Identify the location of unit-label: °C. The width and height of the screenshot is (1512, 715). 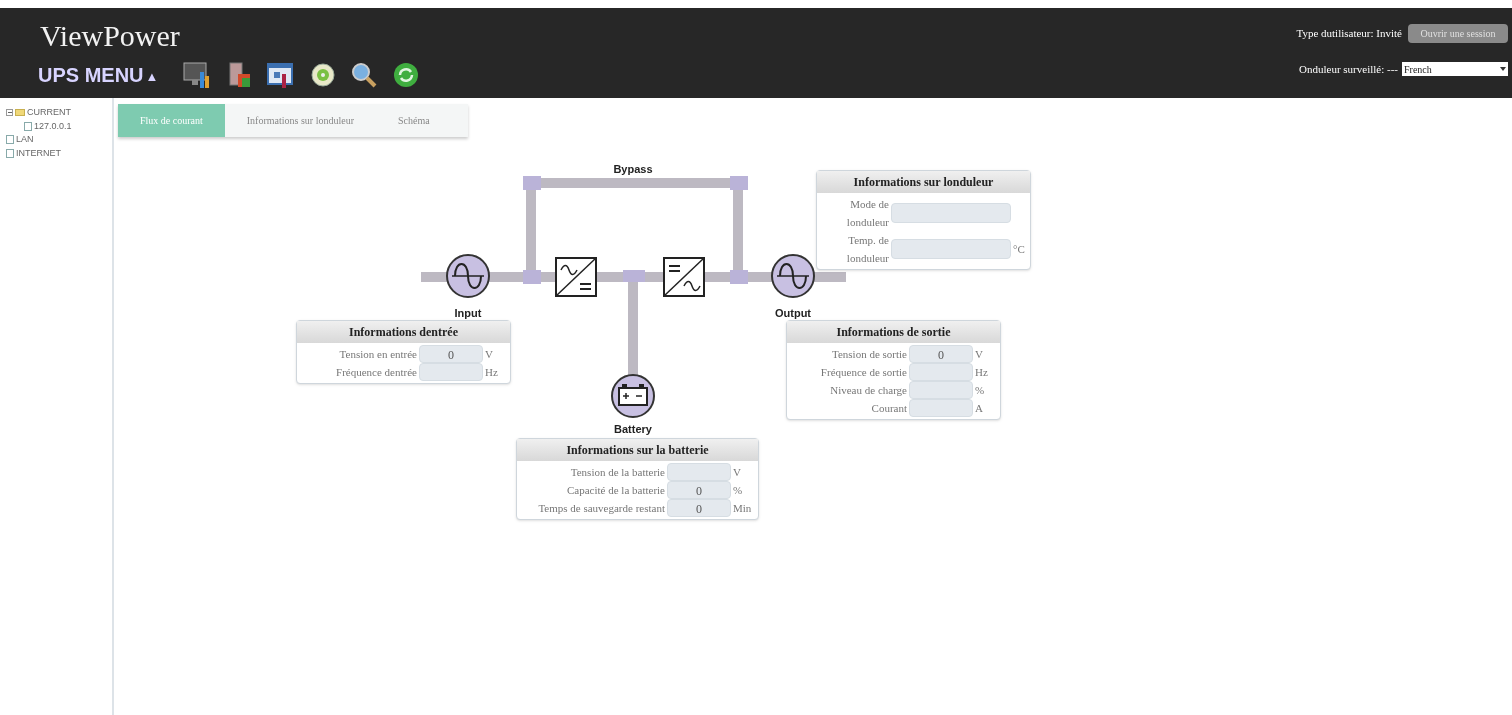
(1019, 249).